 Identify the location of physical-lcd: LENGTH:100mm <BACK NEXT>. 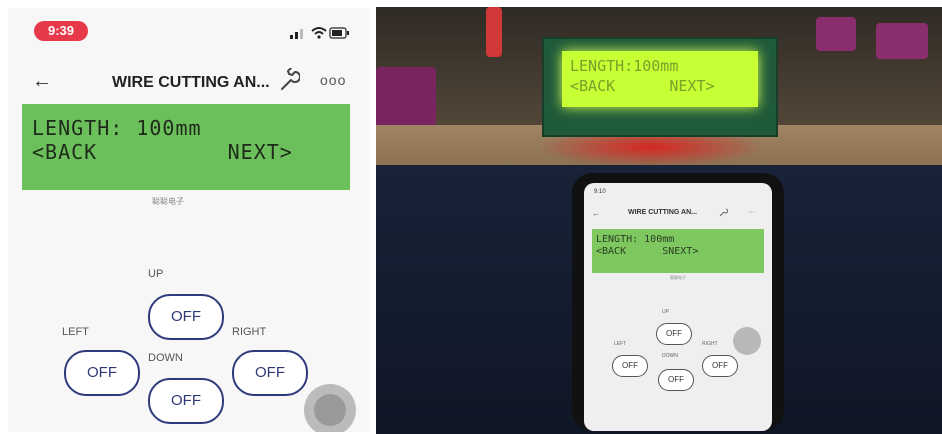
(660, 79).